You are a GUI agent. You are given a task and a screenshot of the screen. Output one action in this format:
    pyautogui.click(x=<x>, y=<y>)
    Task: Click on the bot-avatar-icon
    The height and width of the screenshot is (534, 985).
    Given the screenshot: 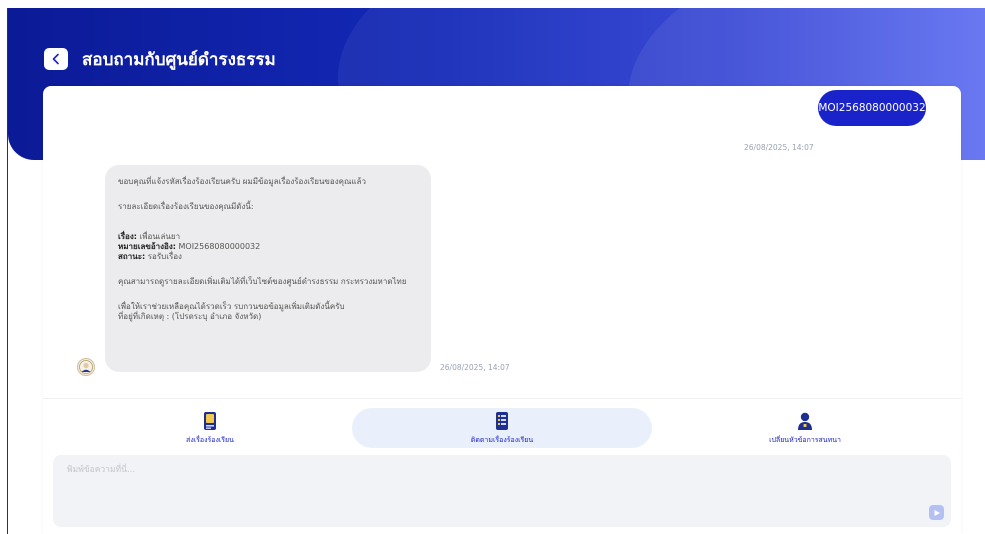 What is the action you would take?
    pyautogui.click(x=86, y=367)
    